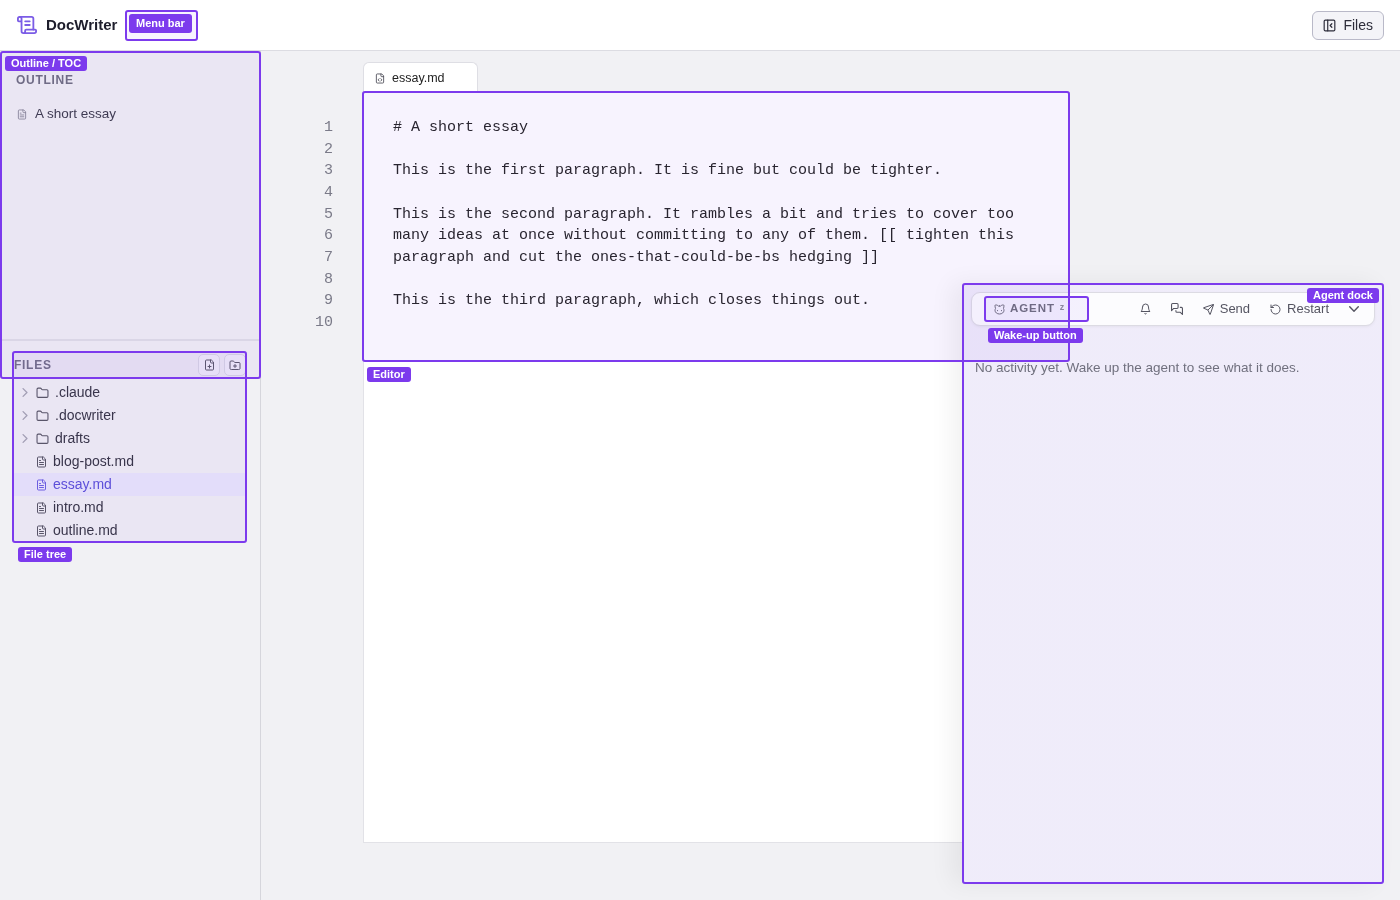  What do you see at coordinates (66, 114) in the screenshot?
I see `outline-item: A short essay` at bounding box center [66, 114].